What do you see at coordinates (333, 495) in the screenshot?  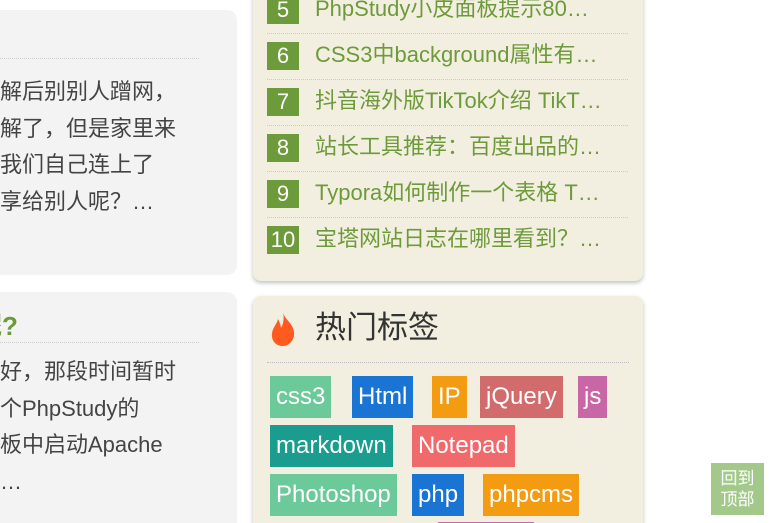 I see `tag-photoshop: Photoshop` at bounding box center [333, 495].